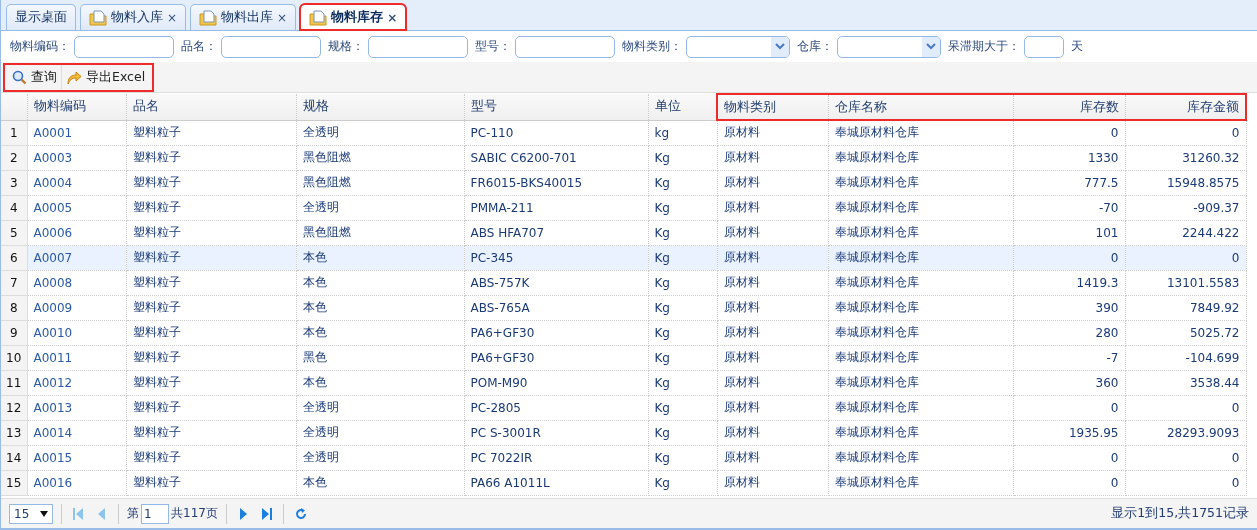 The height and width of the screenshot is (530, 1257). I want to click on tab: 物料出库 ×, so click(243, 17).